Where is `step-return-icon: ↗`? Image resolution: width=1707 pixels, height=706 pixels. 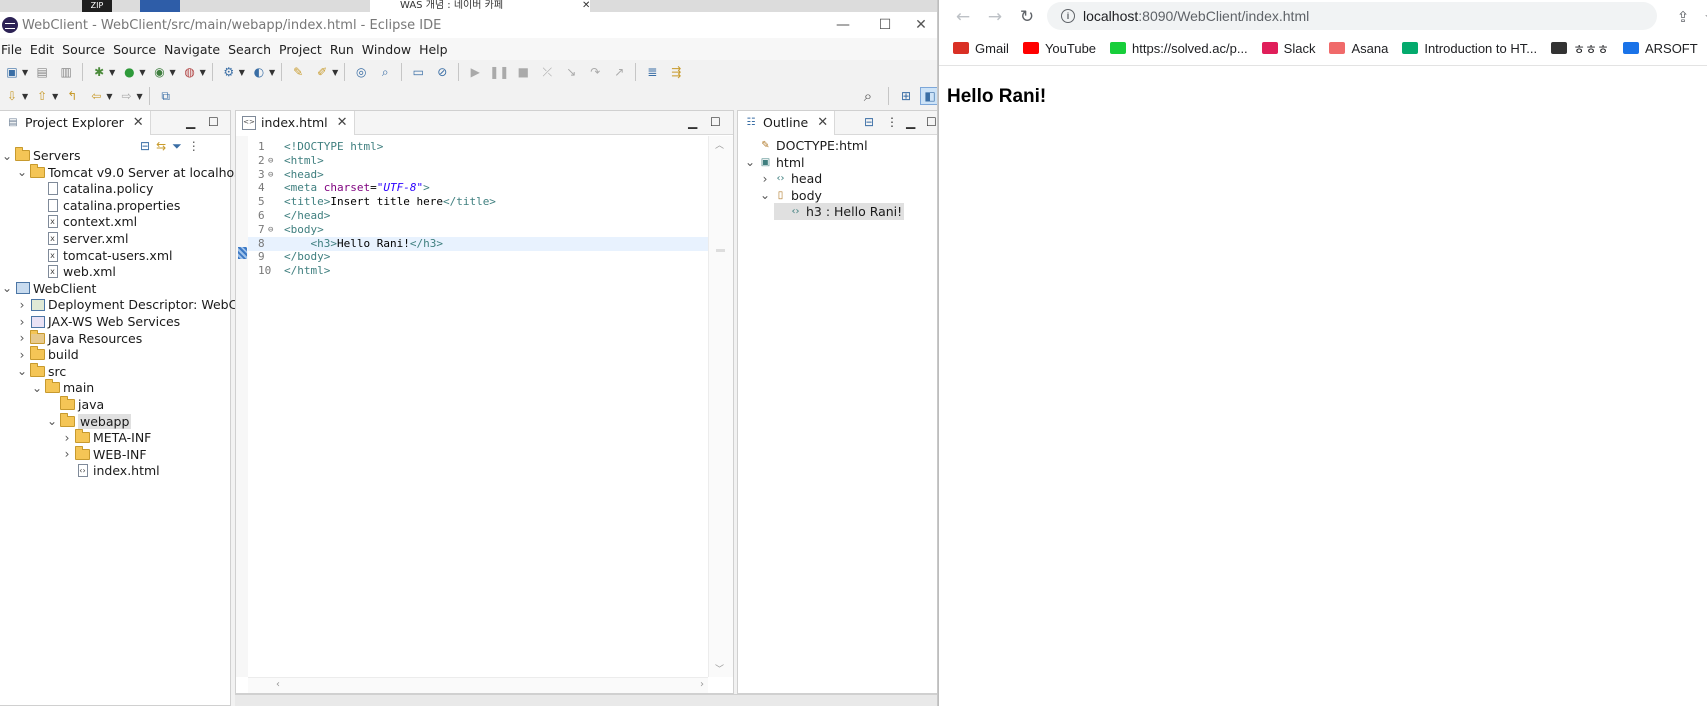
step-return-icon: ↗ is located at coordinates (619, 72).